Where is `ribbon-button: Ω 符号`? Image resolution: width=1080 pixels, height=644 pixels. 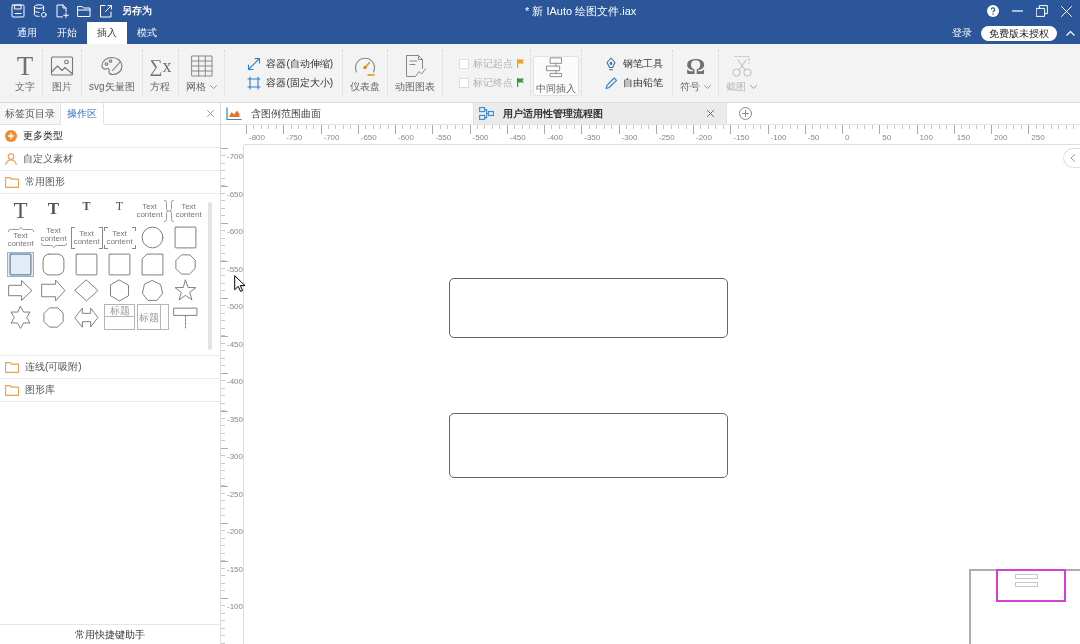 ribbon-button: Ω 符号 is located at coordinates (696, 73).